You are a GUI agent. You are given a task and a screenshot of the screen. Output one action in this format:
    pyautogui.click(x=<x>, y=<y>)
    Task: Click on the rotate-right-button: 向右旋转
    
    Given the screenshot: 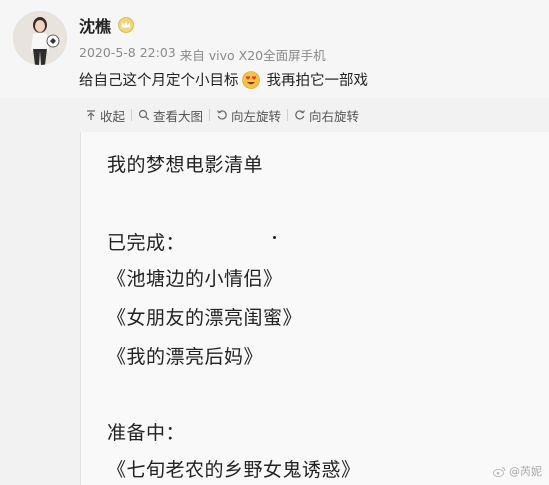 What is the action you would take?
    pyautogui.click(x=326, y=115)
    